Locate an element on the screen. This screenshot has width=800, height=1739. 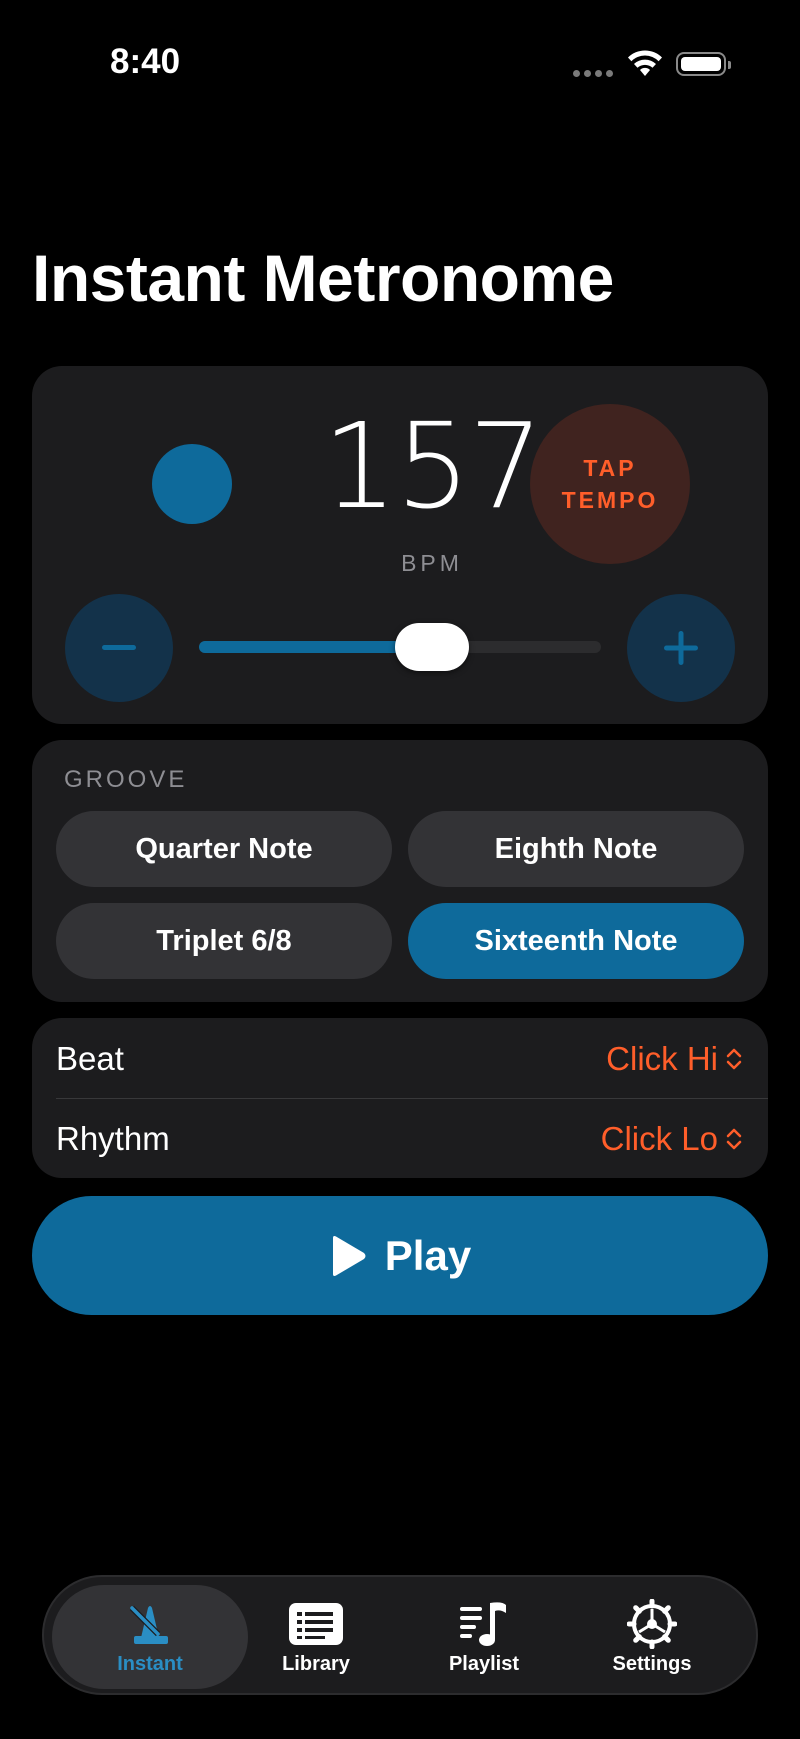
metronome-icon is located at coordinates (150, 1624).